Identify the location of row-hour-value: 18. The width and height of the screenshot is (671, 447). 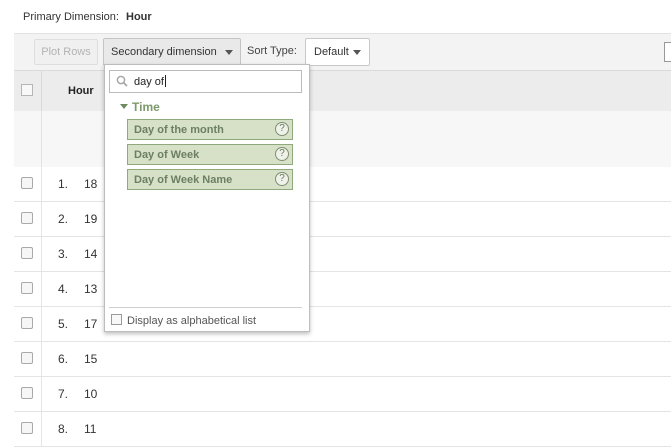
(91, 184).